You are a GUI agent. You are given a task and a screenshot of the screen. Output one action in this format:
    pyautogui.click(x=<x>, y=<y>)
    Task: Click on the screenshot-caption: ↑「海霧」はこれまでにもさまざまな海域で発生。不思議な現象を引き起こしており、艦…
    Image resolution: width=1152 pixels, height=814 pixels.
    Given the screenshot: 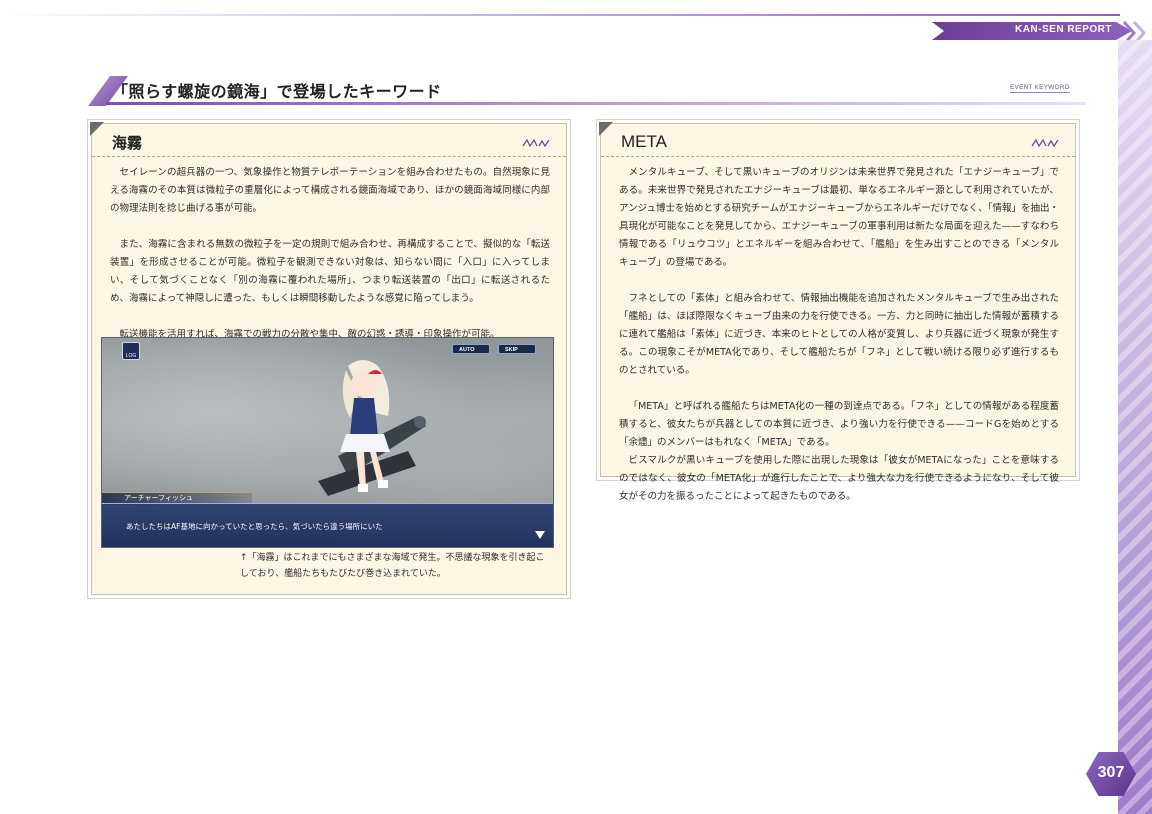 What is the action you would take?
    pyautogui.click(x=392, y=566)
    